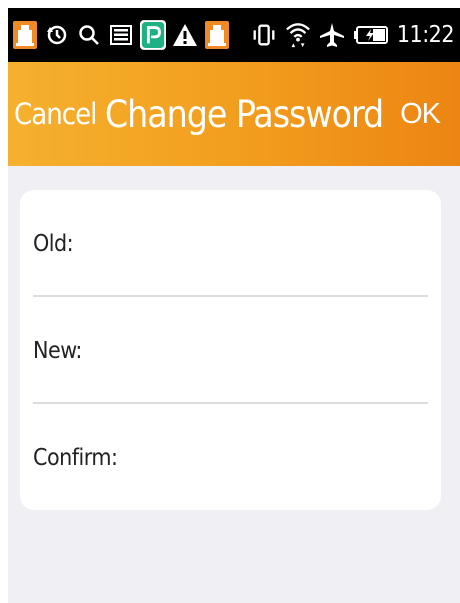 This screenshot has height=603, width=460. Describe the element at coordinates (57, 350) in the screenshot. I see `new-password-label: New:` at that location.